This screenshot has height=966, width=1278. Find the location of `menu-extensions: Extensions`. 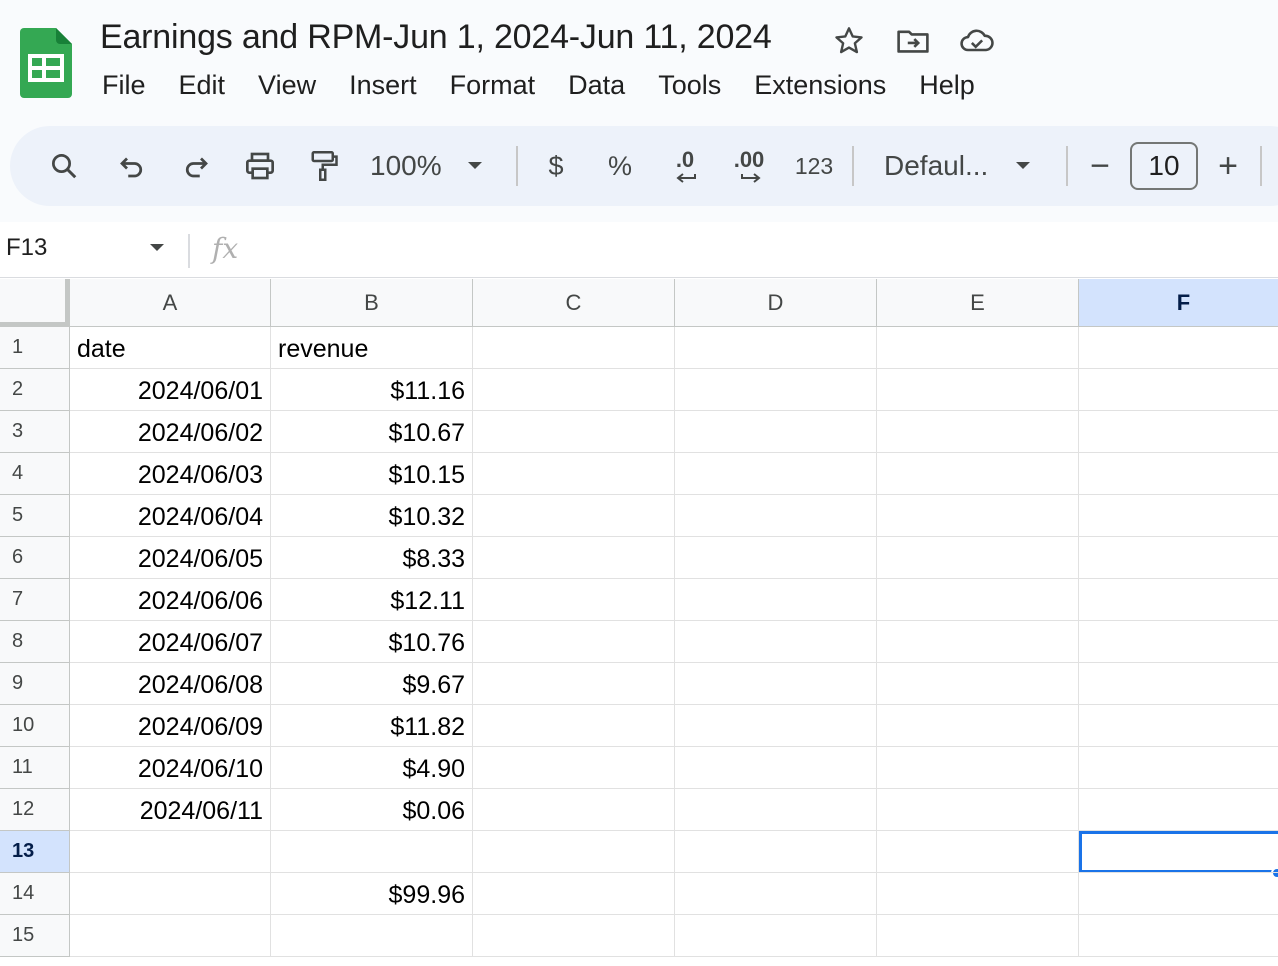

menu-extensions: Extensions is located at coordinates (820, 88).